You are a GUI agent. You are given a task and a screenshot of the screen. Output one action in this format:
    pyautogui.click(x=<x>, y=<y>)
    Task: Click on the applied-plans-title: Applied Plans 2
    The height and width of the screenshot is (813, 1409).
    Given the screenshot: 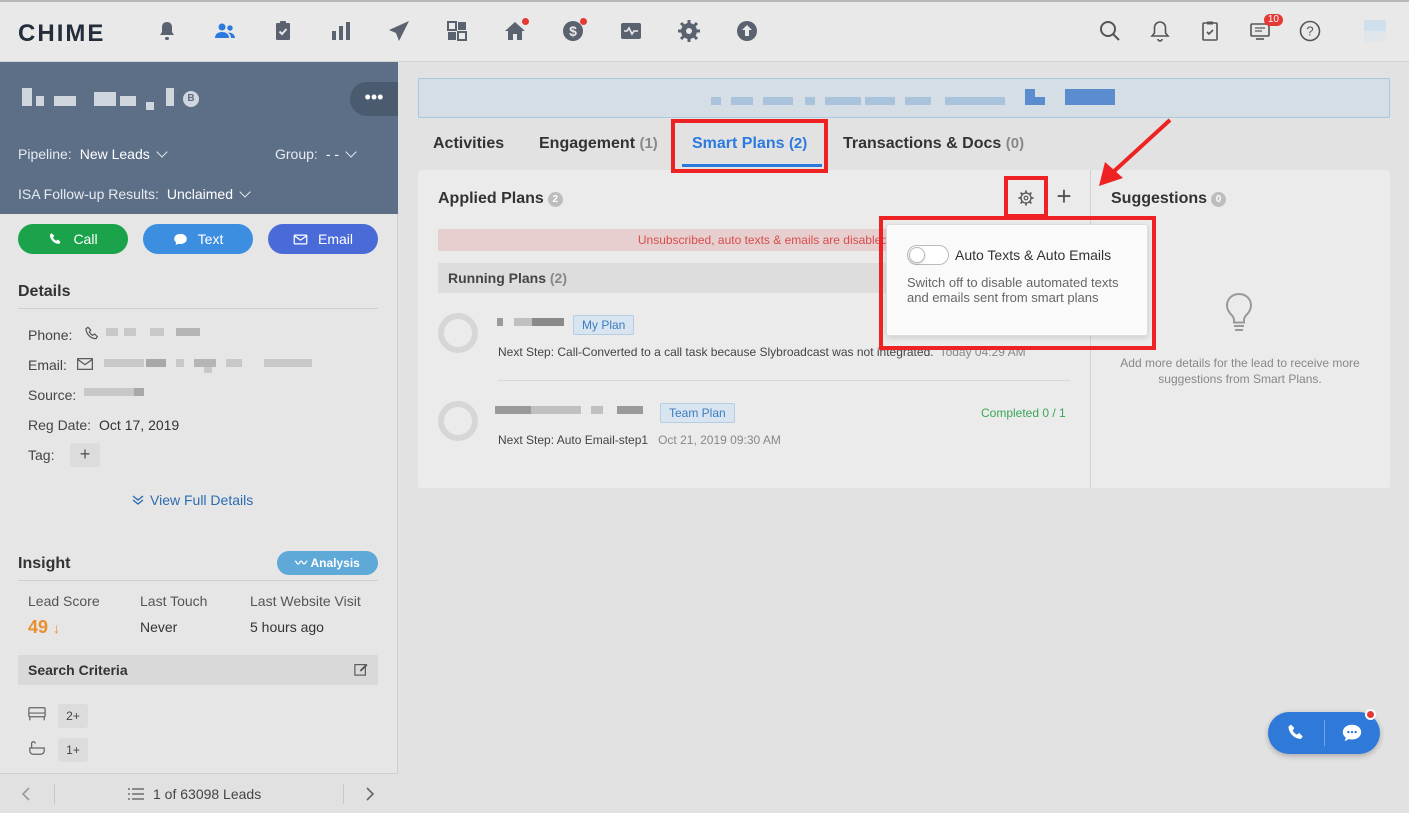 What is the action you would take?
    pyautogui.click(x=500, y=199)
    